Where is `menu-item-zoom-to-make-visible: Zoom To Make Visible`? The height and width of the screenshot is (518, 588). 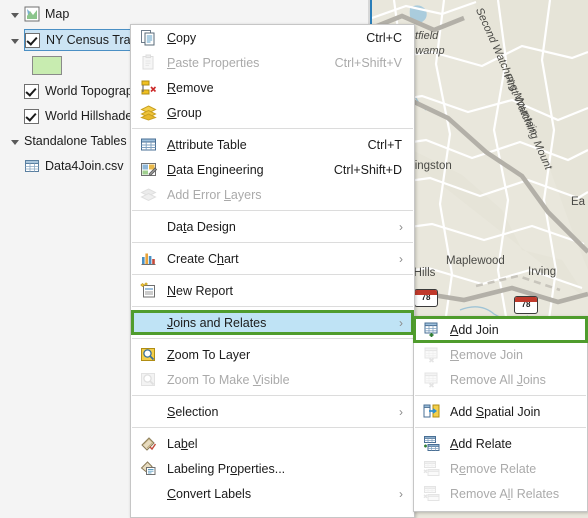 menu-item-zoom-to-make-visible: Zoom To Make Visible is located at coordinates (272, 379).